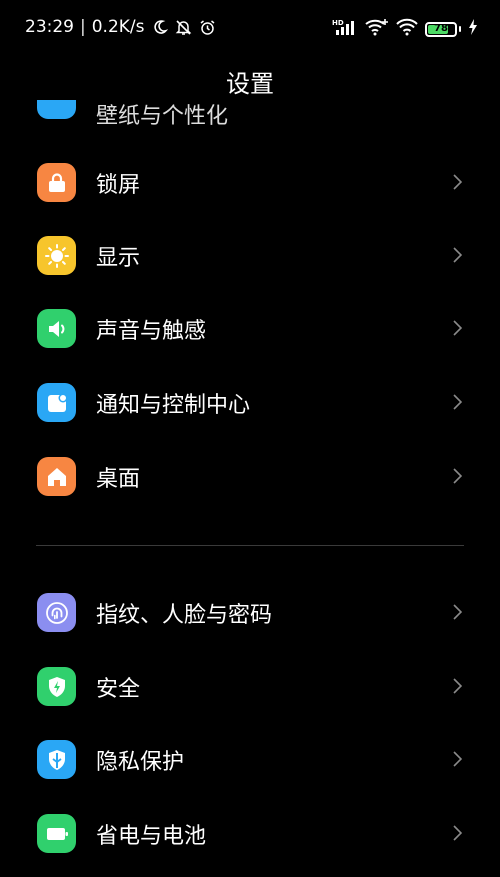  Describe the element at coordinates (151, 836) in the screenshot. I see `settings-item-label: 省电与电池` at that location.